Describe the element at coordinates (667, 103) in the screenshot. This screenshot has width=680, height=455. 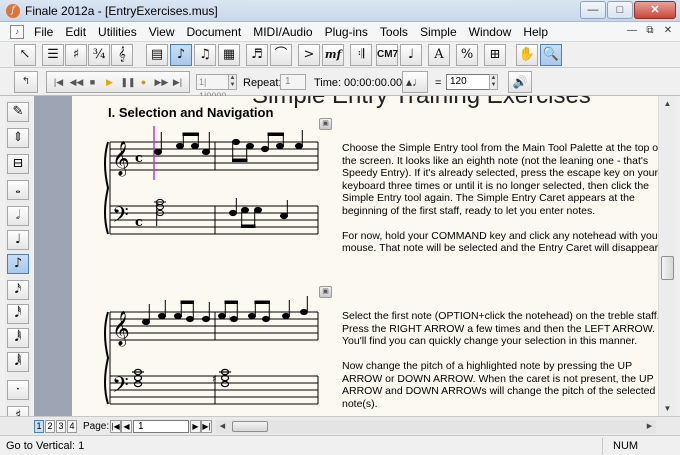
I see `scroll-up-icon: ▲` at that location.